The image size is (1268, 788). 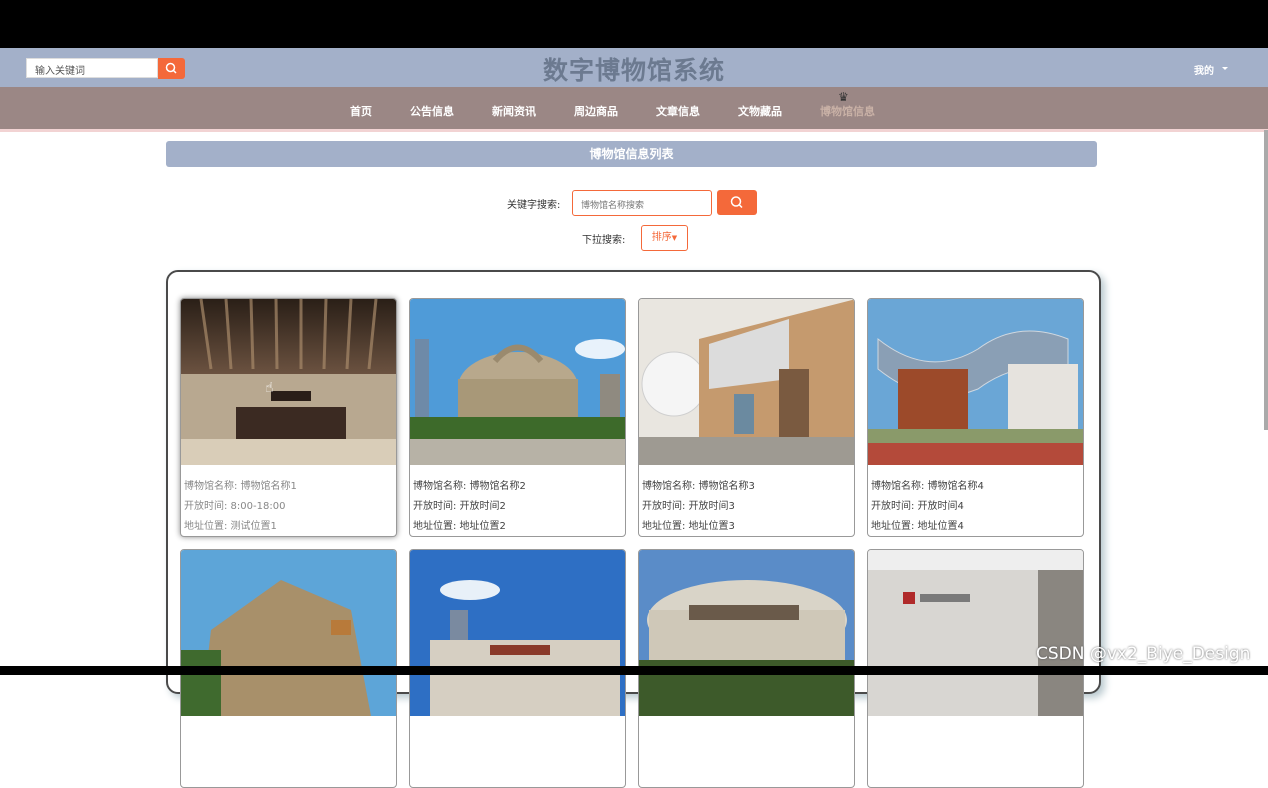 What do you see at coordinates (459, 526) in the screenshot?
I see `museum-address: 地址位置: 地址位置2` at bounding box center [459, 526].